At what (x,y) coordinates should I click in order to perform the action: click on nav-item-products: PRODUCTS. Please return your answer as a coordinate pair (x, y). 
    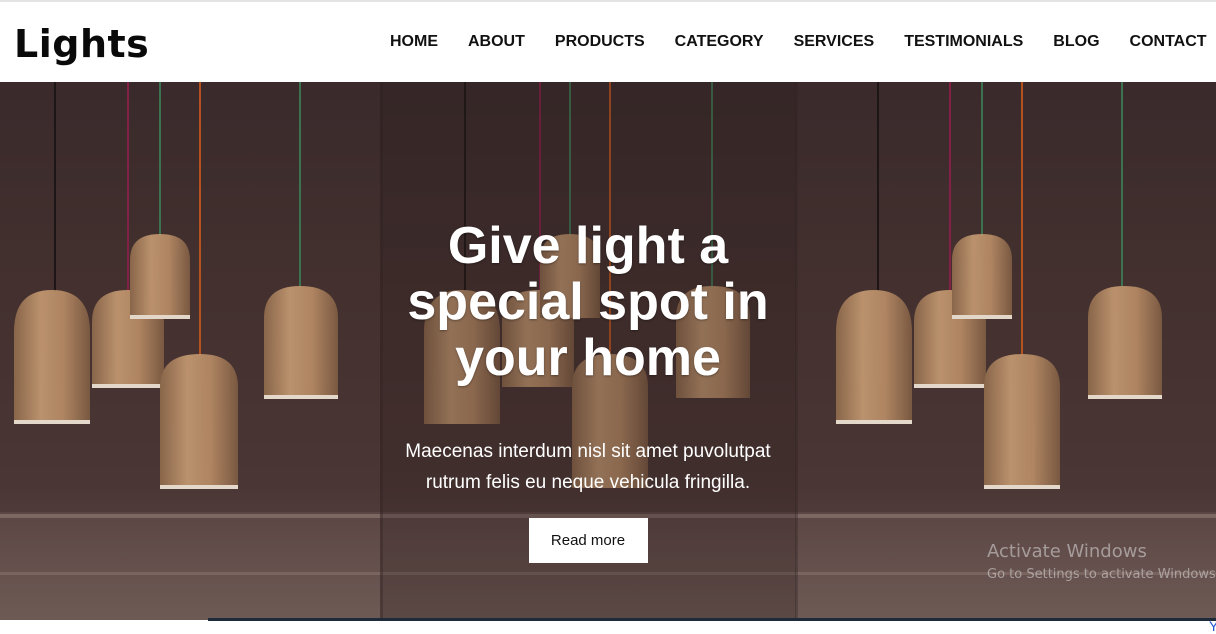
    Looking at the image, I should click on (600, 42).